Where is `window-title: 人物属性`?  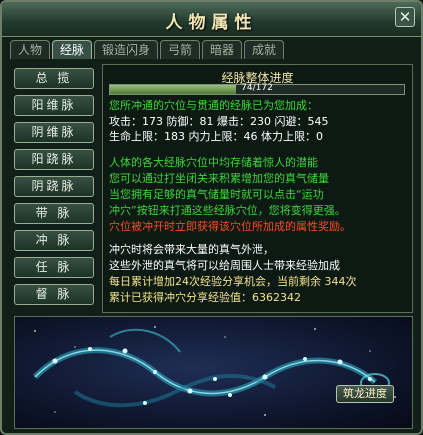
window-title: 人物属性 is located at coordinates (211, 23).